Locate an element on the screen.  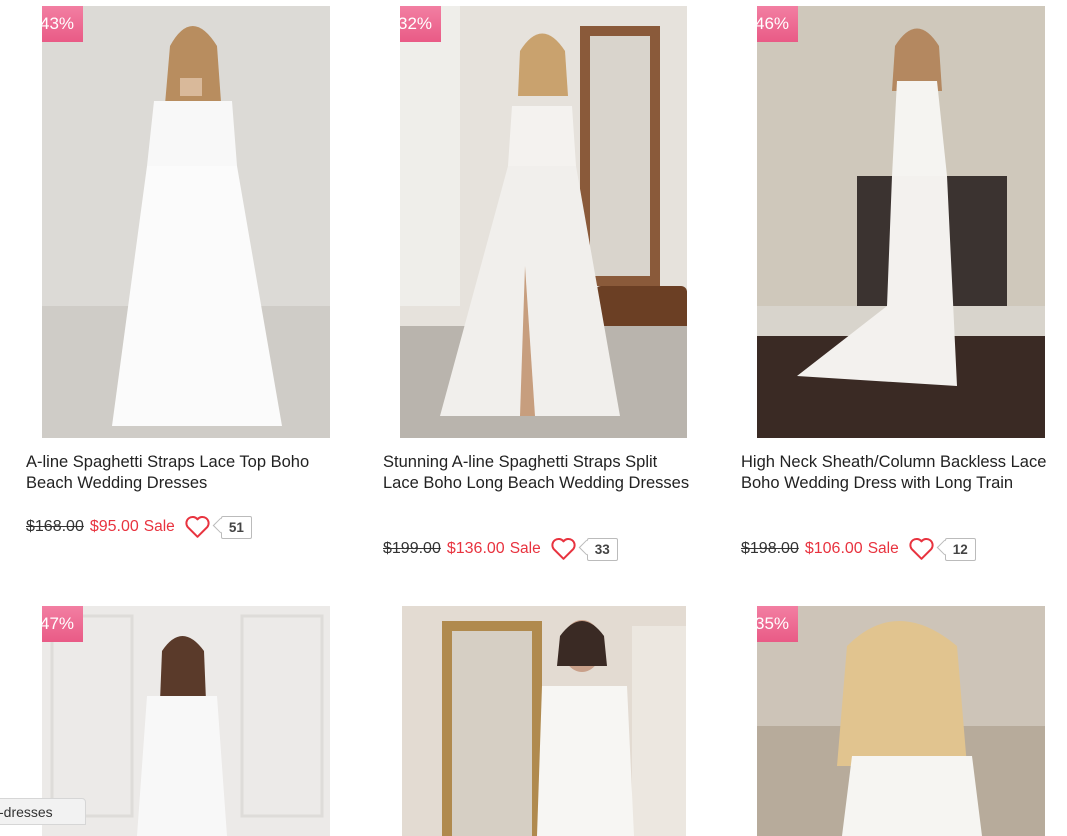
sale-price: $106.00 is located at coordinates (833, 548).